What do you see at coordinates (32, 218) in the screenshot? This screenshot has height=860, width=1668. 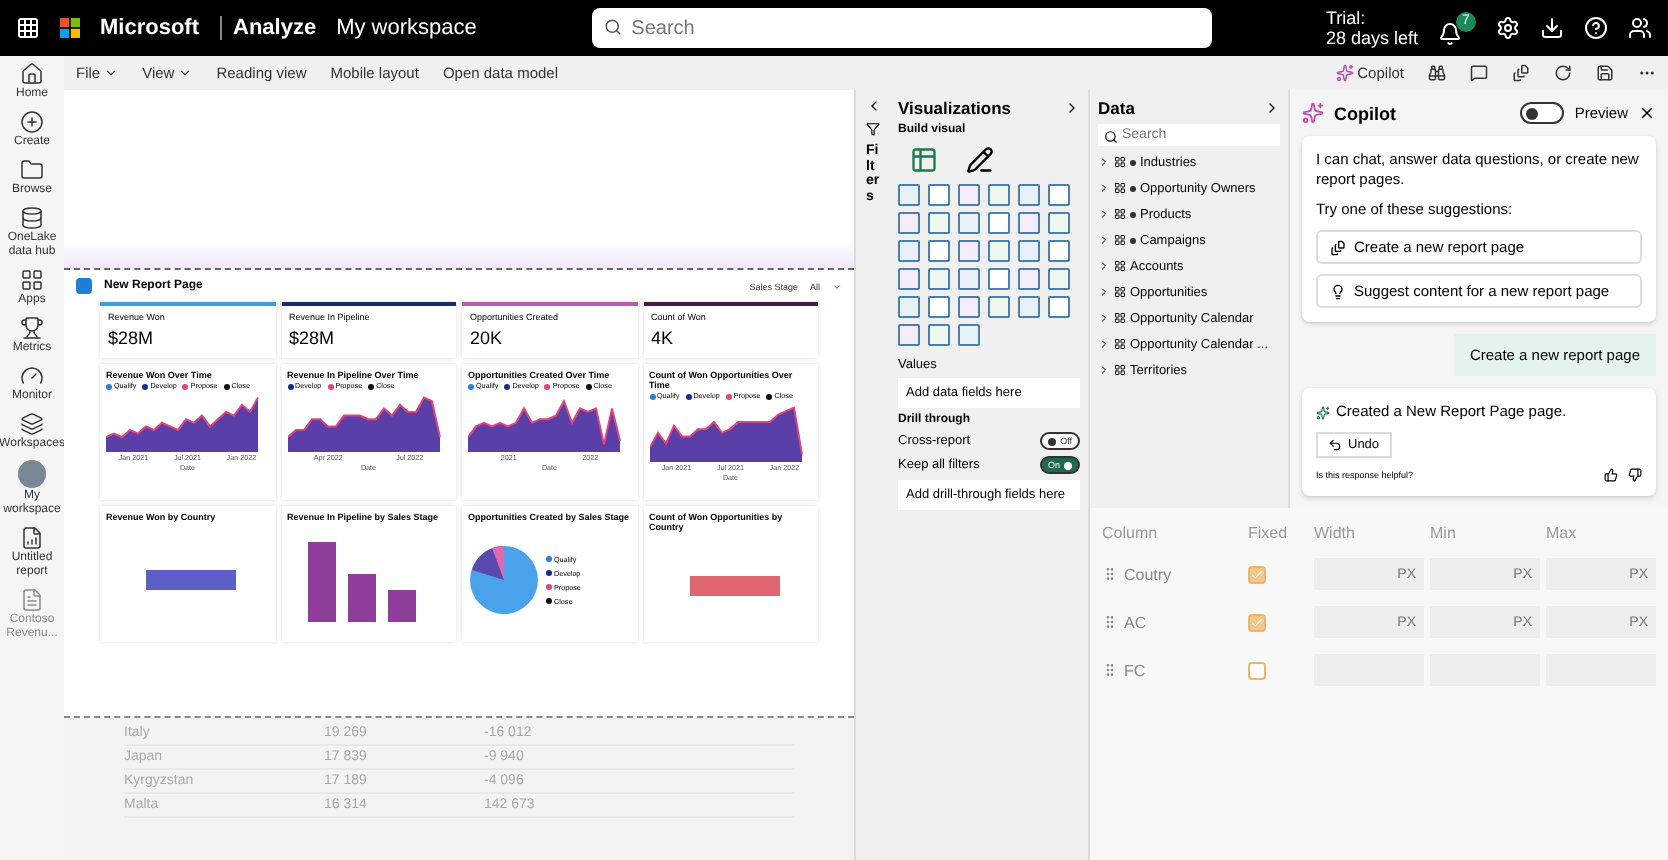 I see `database-icon` at bounding box center [32, 218].